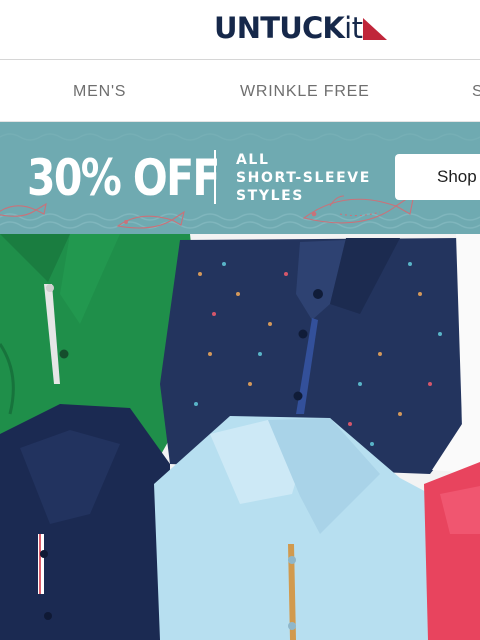 The height and width of the screenshot is (640, 480). Describe the element at coordinates (476, 92) in the screenshot. I see `nav-item-partial: S` at that location.